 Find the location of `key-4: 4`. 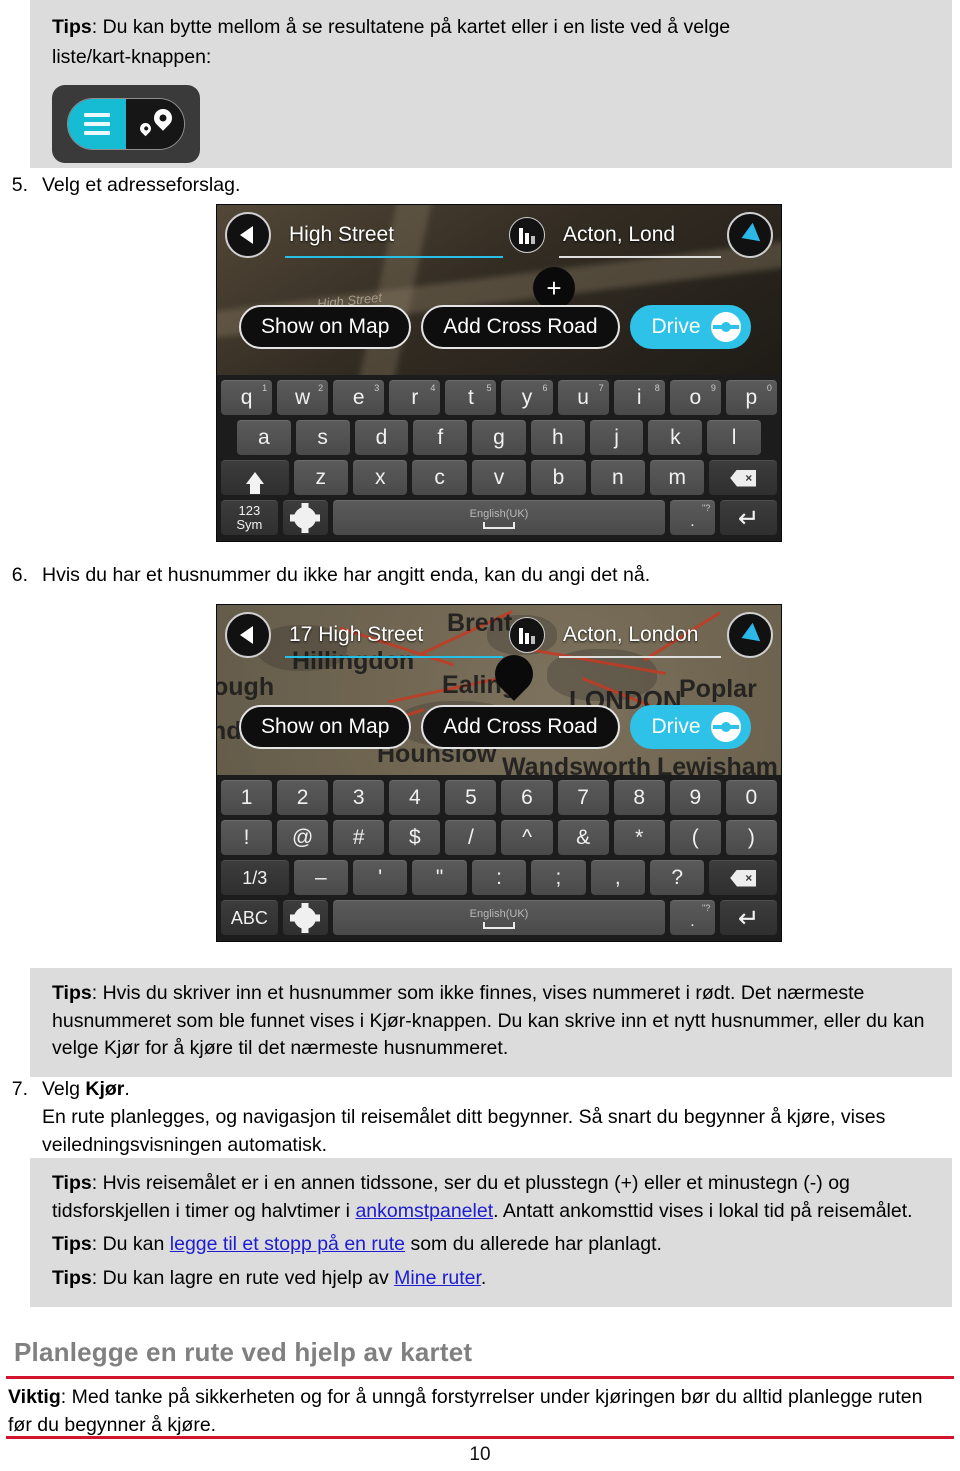

key-4: 4 is located at coordinates (415, 797).